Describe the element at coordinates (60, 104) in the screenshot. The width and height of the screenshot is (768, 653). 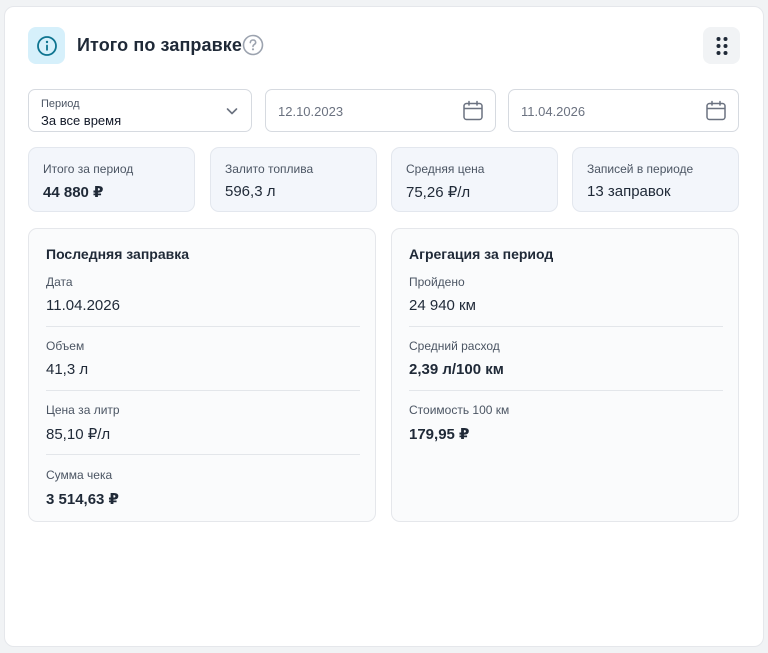
I see `period-label: Период` at that location.